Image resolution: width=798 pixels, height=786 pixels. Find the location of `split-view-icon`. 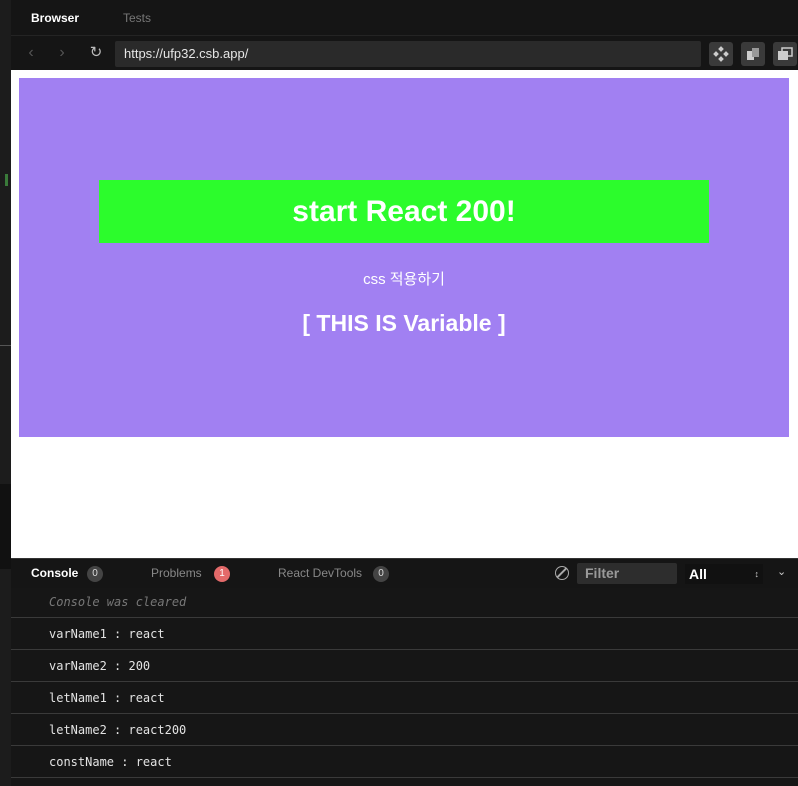

split-view-icon is located at coordinates (753, 54).